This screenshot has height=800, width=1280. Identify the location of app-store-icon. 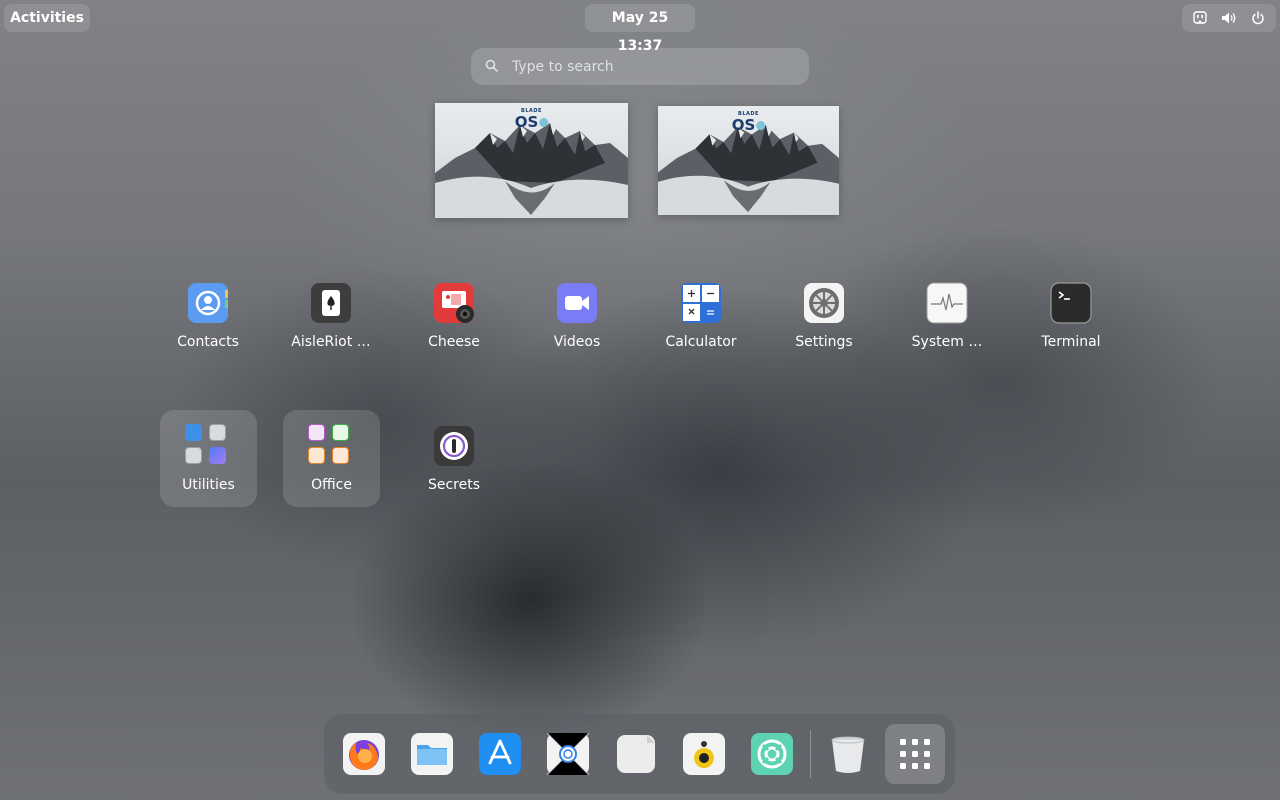
(500, 754).